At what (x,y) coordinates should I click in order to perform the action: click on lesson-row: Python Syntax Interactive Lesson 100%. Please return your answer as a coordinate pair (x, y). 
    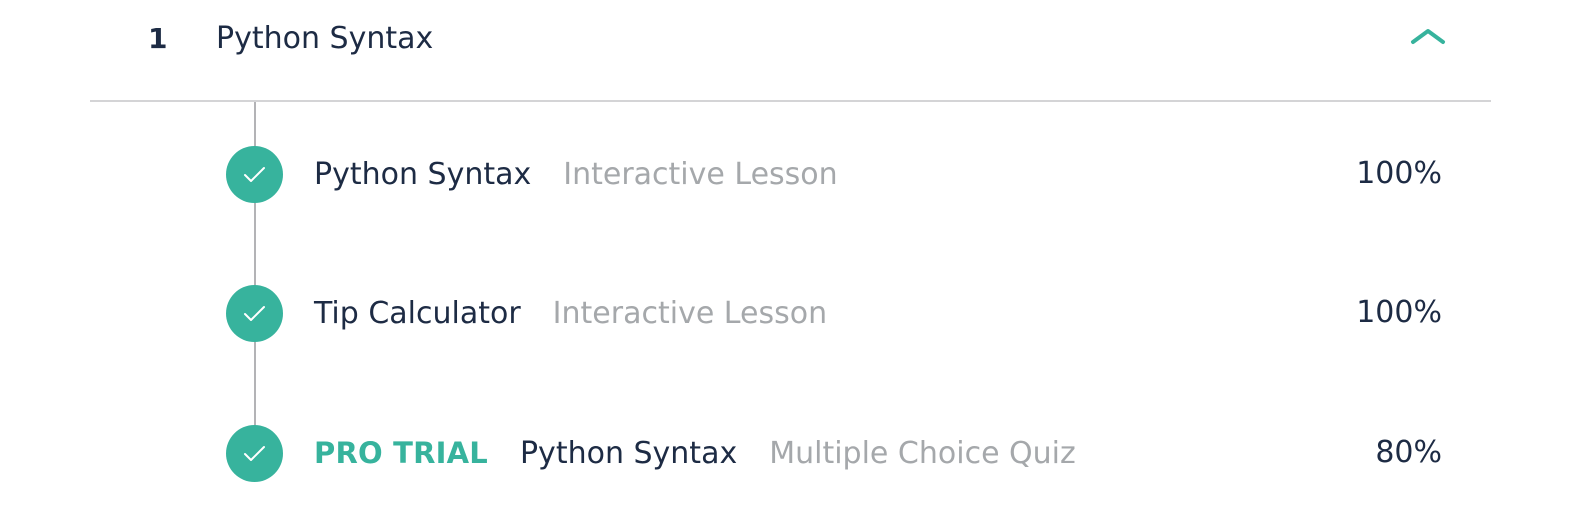
    Looking at the image, I should click on (786, 174).